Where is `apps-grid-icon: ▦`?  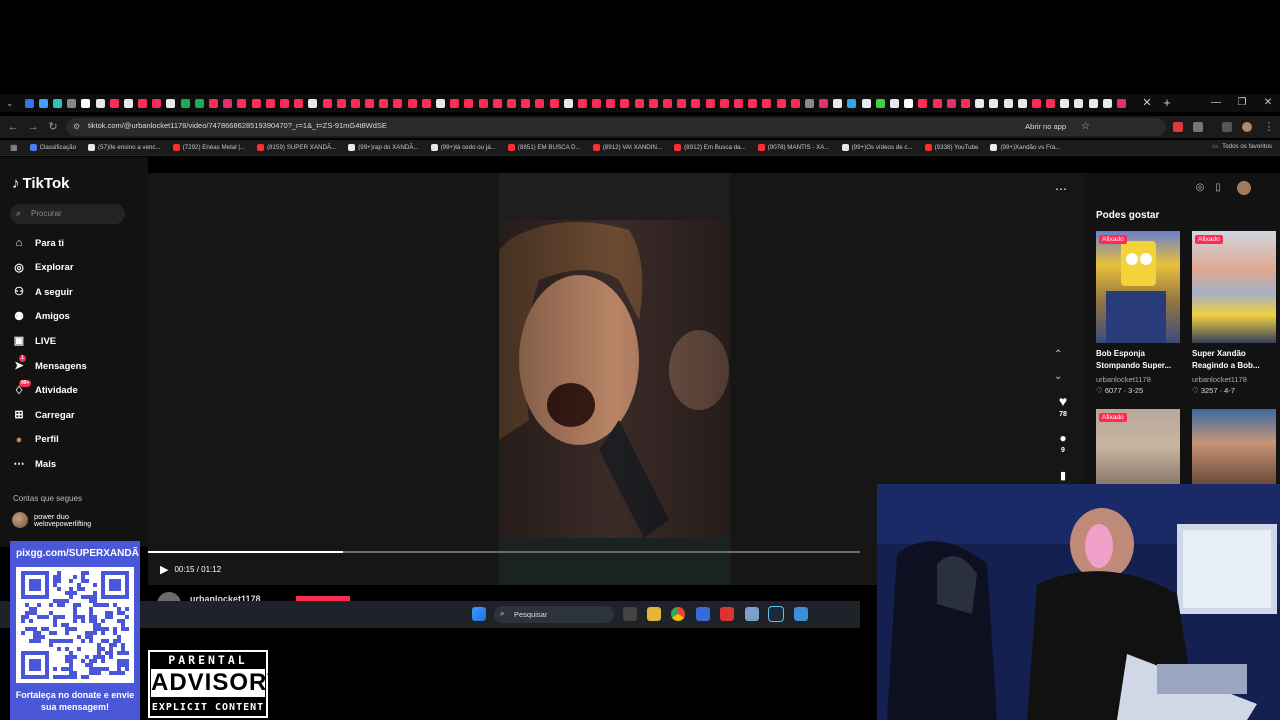 apps-grid-icon: ▦ is located at coordinates (14, 147).